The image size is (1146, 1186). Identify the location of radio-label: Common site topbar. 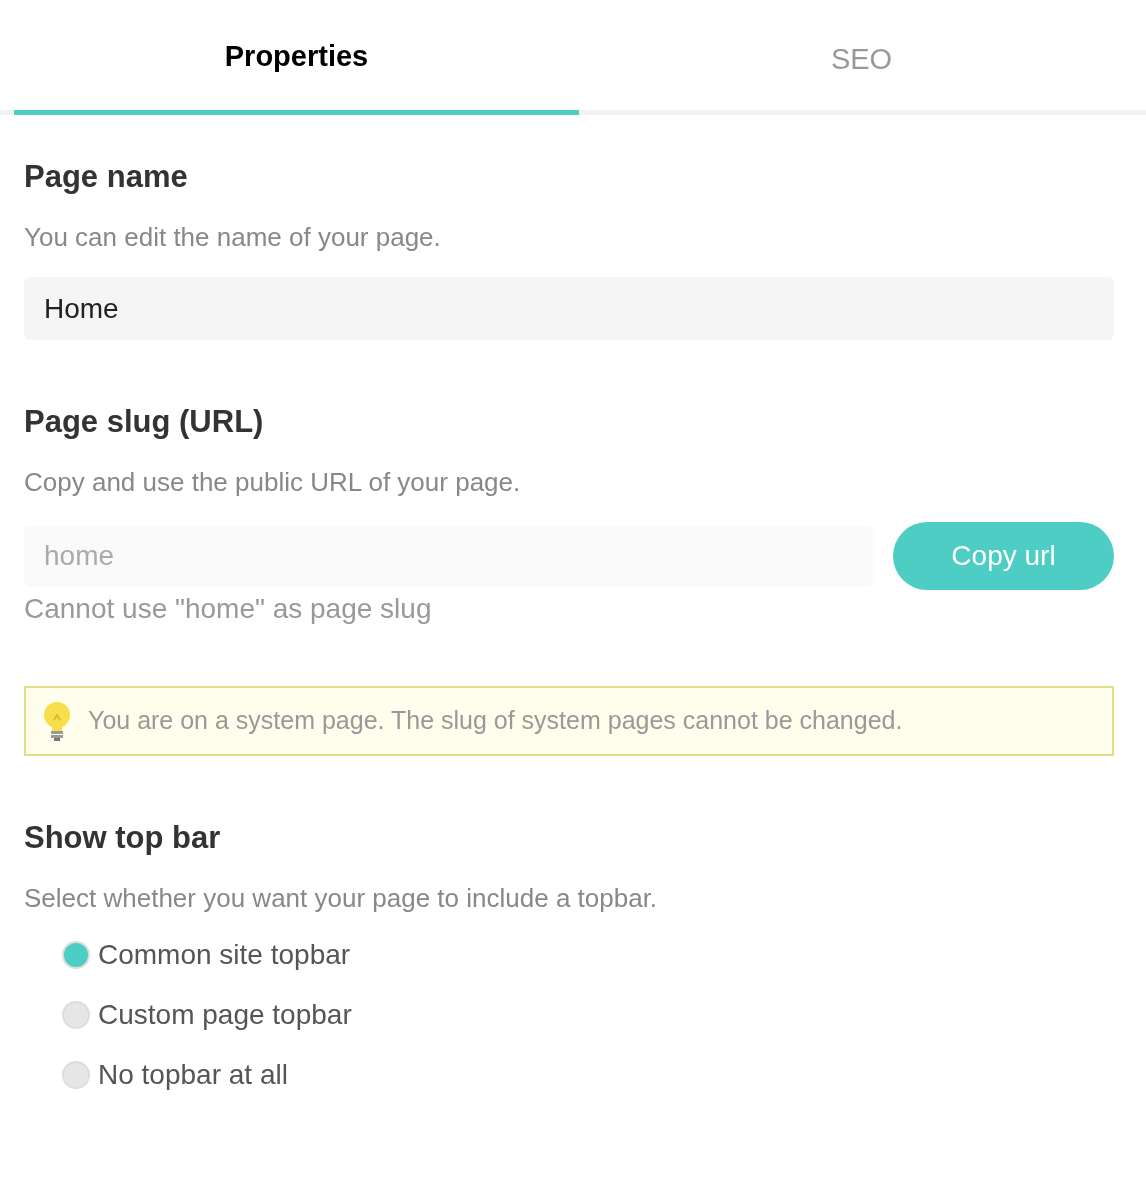
(224, 955).